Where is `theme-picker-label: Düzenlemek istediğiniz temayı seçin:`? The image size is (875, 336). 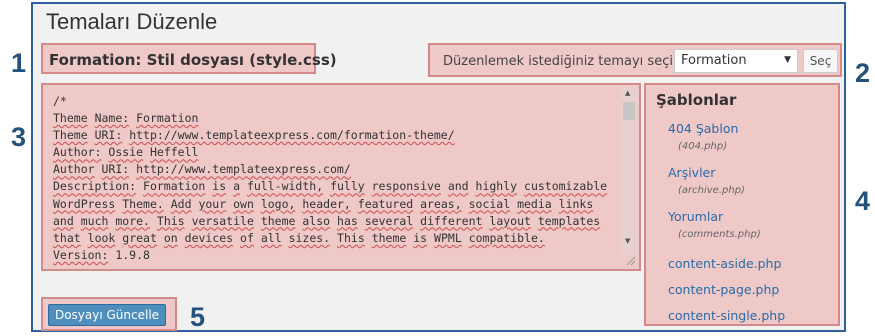 theme-picker-label: Düzenlemek istediğiniz temayı seçin: is located at coordinates (564, 61).